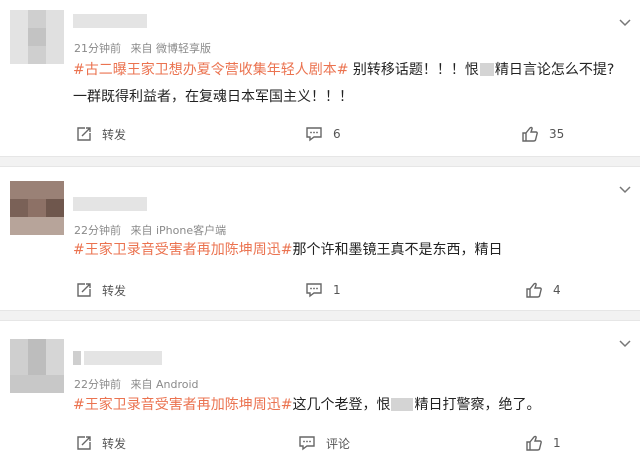 The height and width of the screenshot is (456, 640). What do you see at coordinates (557, 134) in the screenshot?
I see `like-count: 35` at bounding box center [557, 134].